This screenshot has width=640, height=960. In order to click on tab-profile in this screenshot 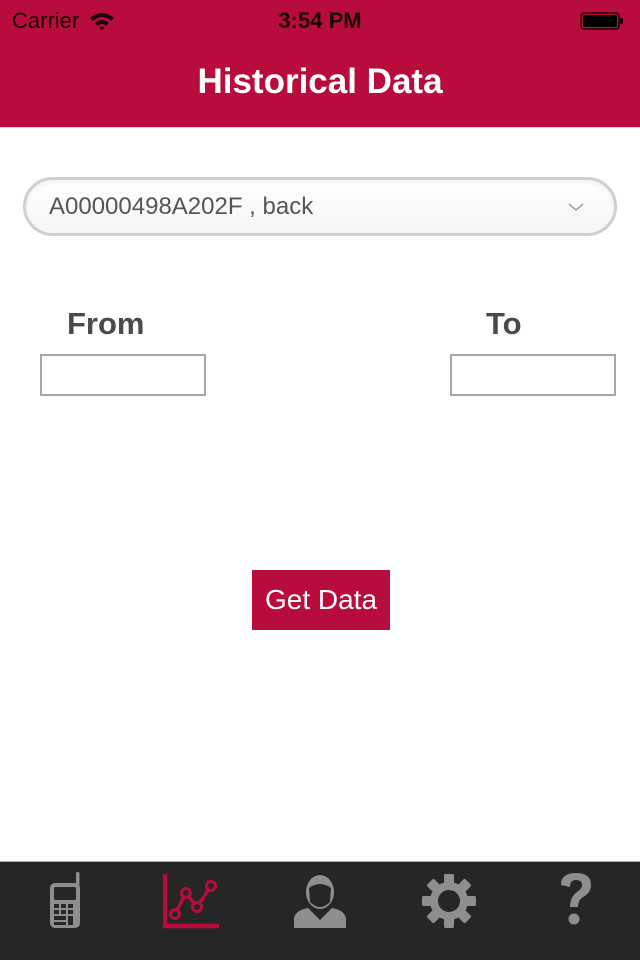, I will do `click(320, 911)`.